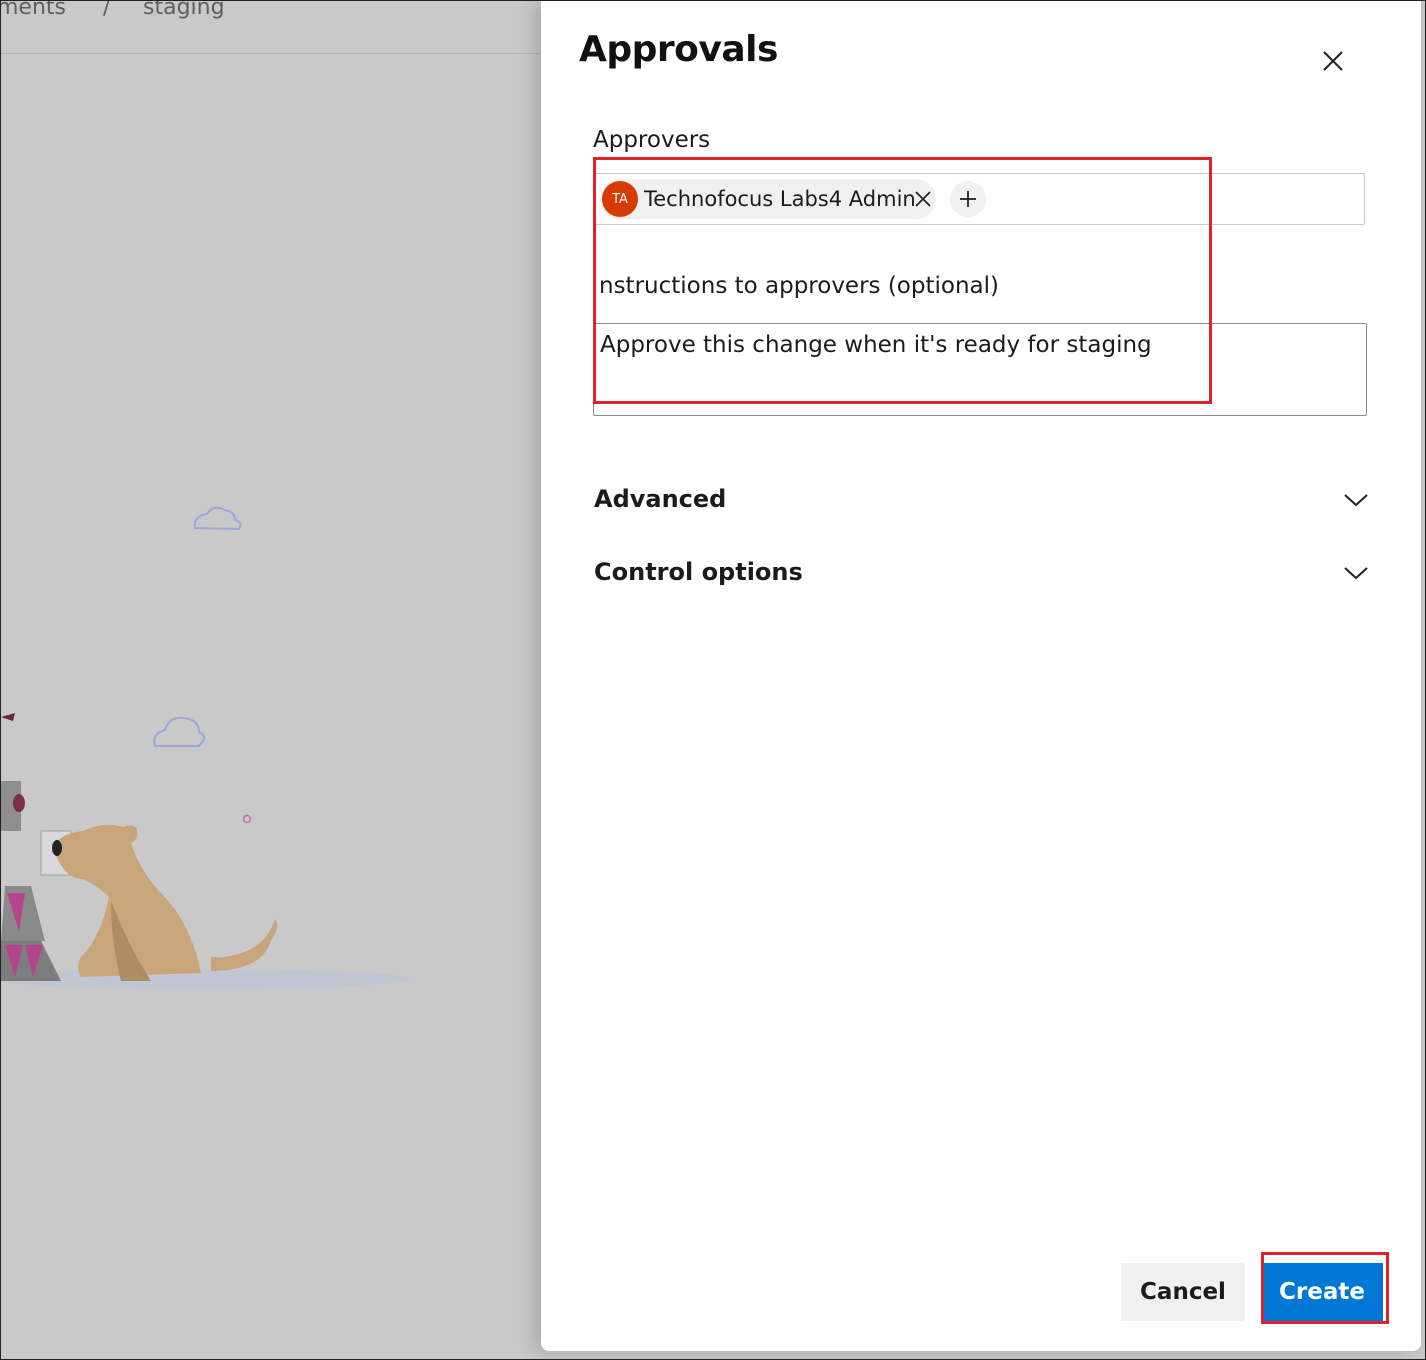  What do you see at coordinates (981, 574) in the screenshot?
I see `control-options-section-toggle: Control options` at bounding box center [981, 574].